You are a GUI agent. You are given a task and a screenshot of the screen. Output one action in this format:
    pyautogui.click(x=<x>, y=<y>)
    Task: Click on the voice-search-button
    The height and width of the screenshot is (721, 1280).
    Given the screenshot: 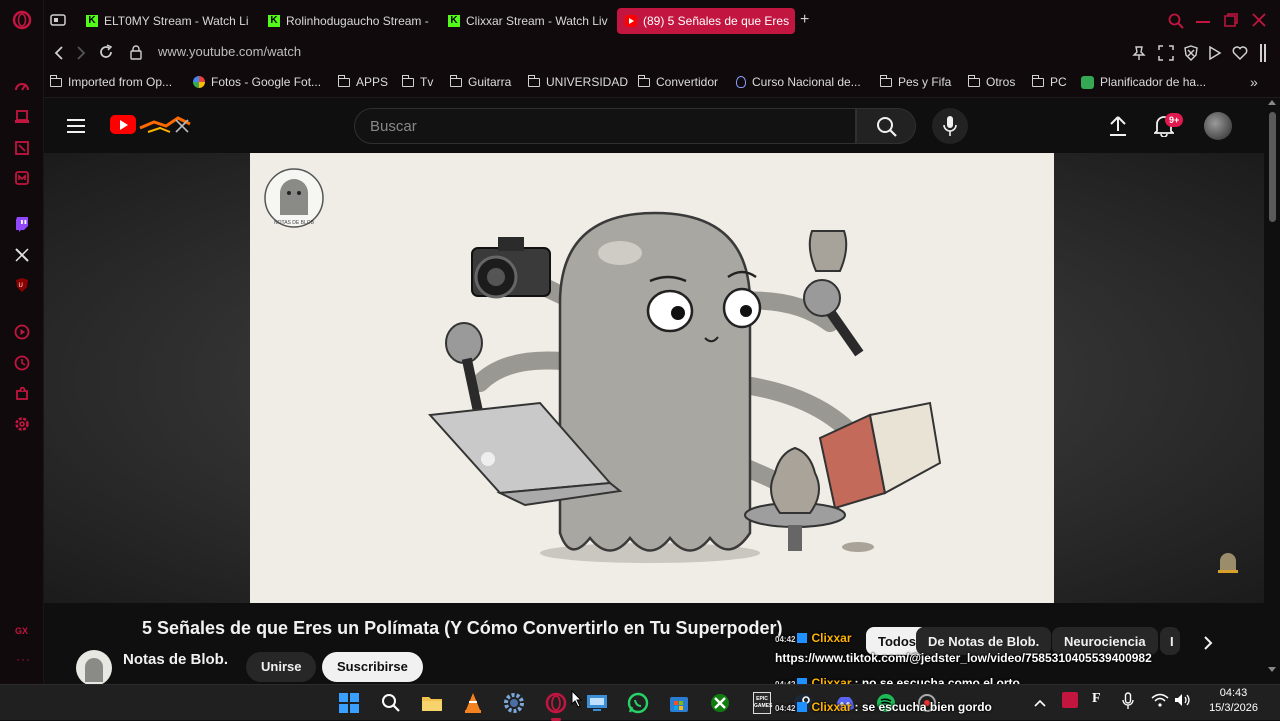 What is the action you would take?
    pyautogui.click(x=950, y=126)
    